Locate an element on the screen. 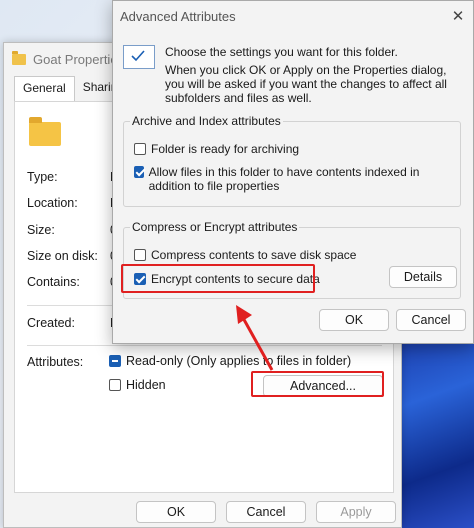 Image resolution: width=474 pixels, height=528 pixels. wallpaper-swirl is located at coordinates (434, 429).